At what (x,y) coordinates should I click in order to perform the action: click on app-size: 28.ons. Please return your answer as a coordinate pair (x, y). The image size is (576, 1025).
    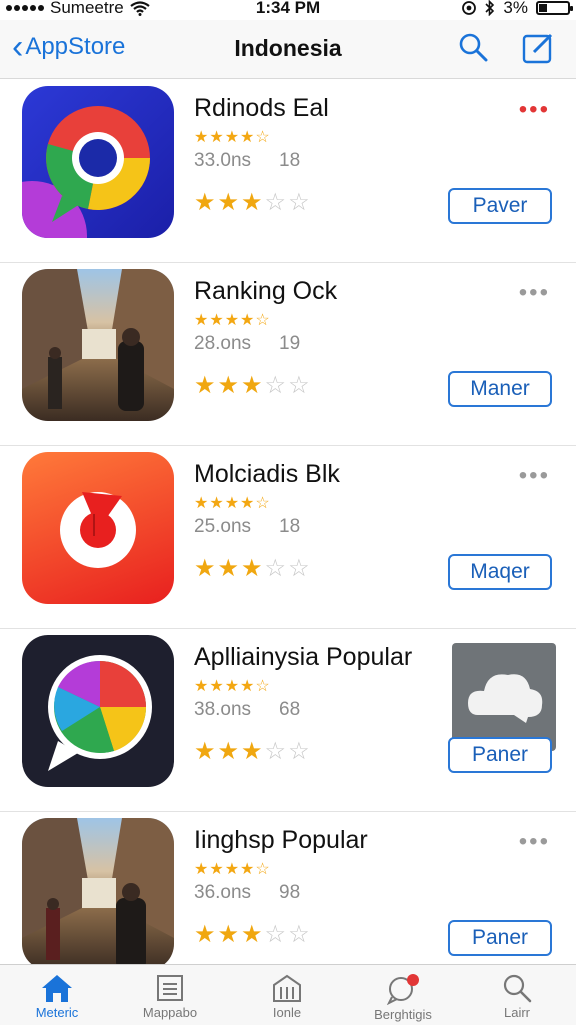
    Looking at the image, I should click on (223, 343).